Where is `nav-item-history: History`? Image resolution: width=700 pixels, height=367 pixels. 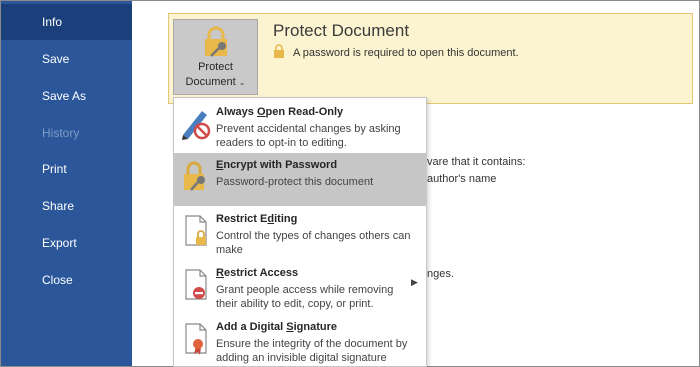 nav-item-history: History is located at coordinates (61, 133).